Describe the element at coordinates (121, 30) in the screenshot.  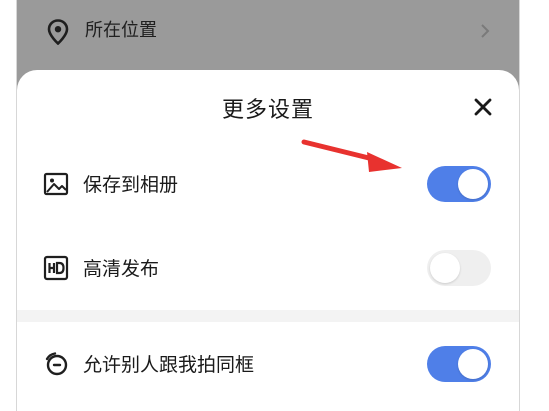
I see `location-label: 所在位置` at that location.